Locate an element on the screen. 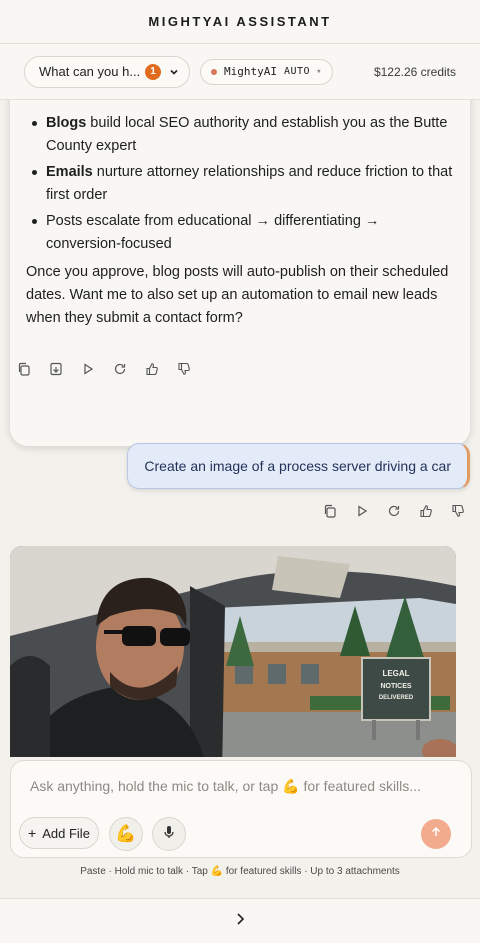 This screenshot has height=943, width=480. save-icon is located at coordinates (56, 369).